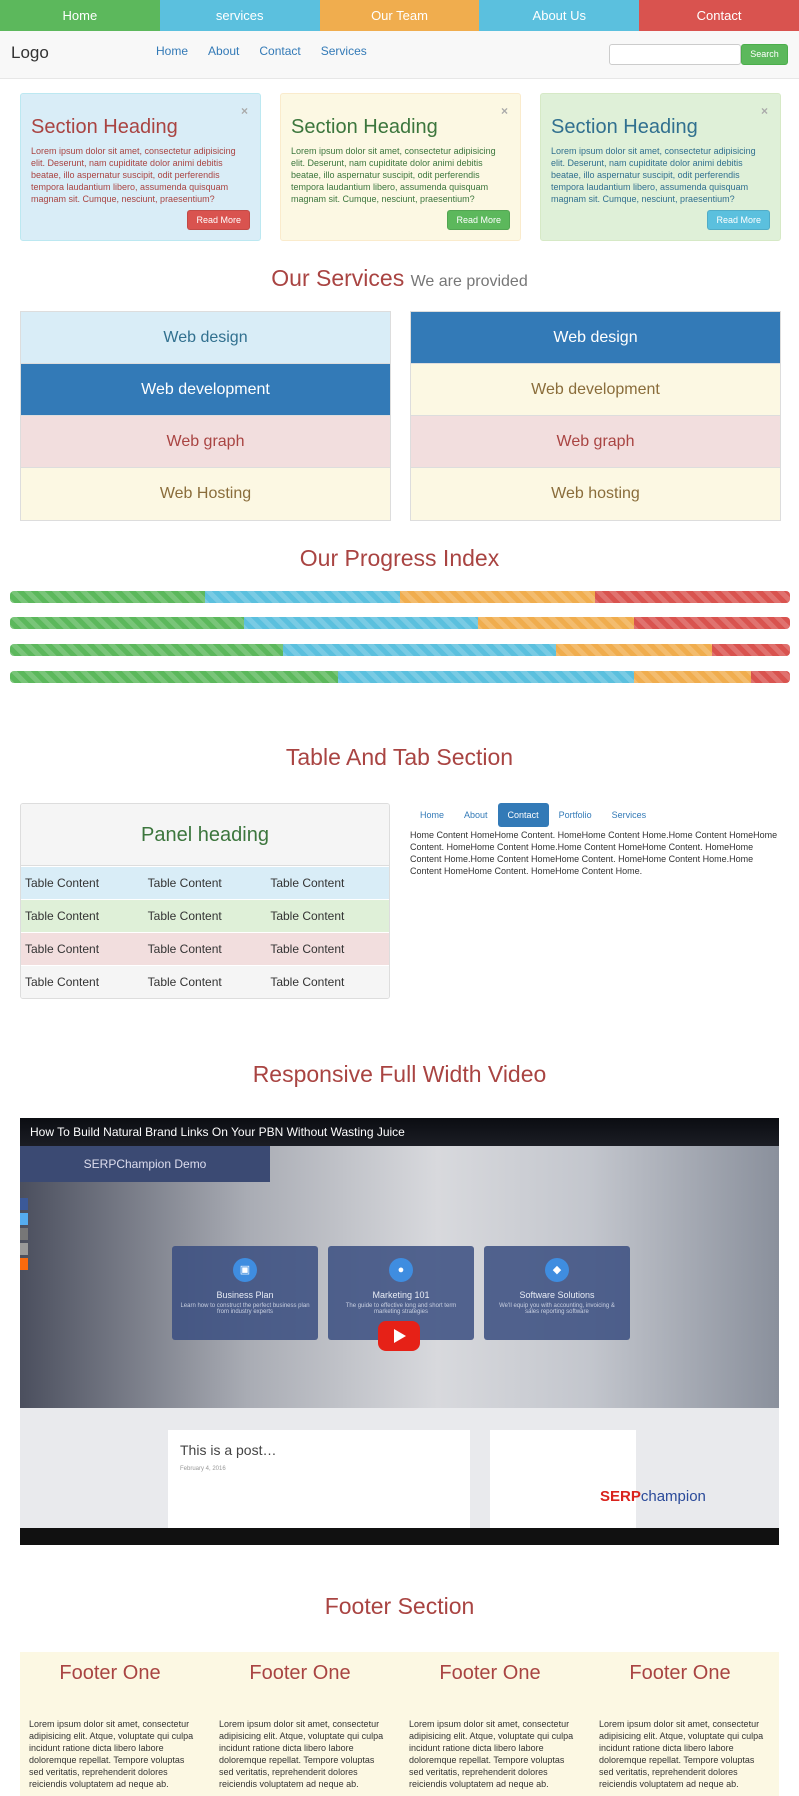 The height and width of the screenshot is (1796, 799). I want to click on navbar-links: Home About Contact Services, so click(261, 51).